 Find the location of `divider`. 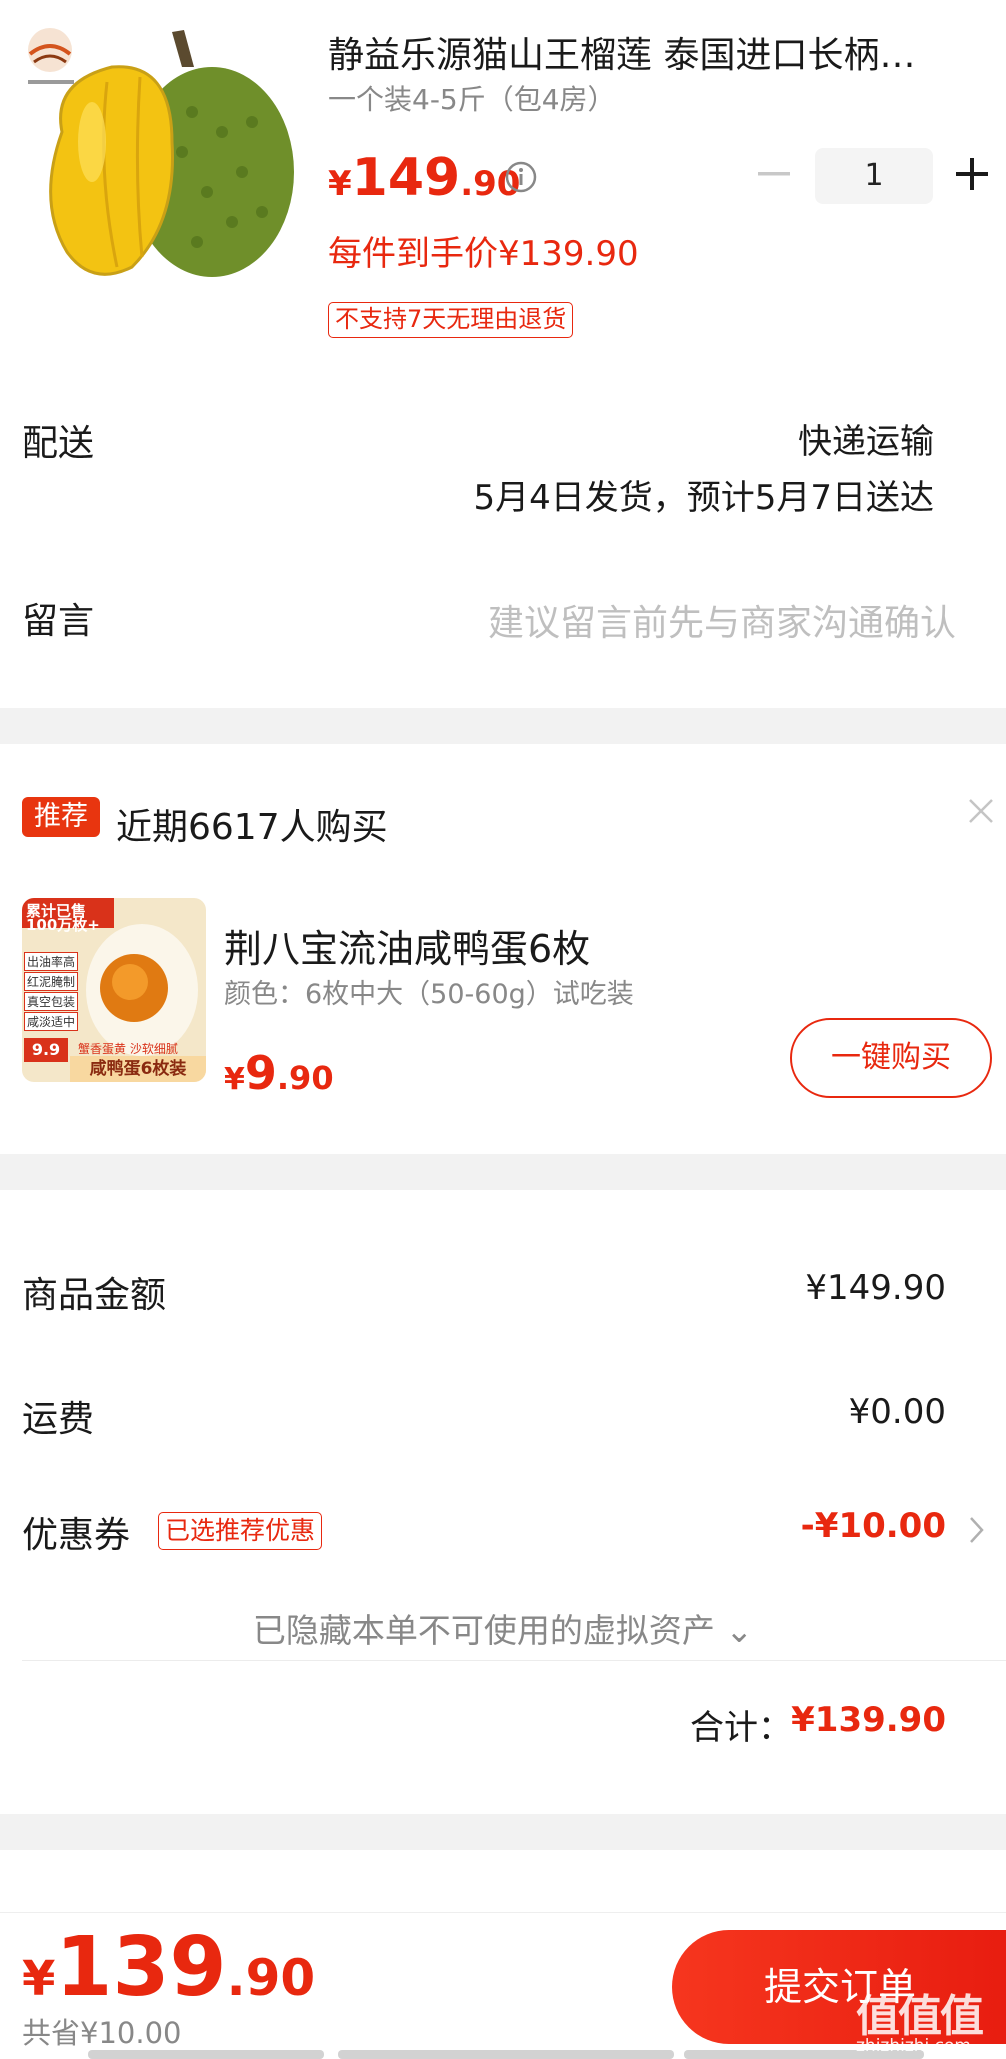

divider is located at coordinates (514, 1660).